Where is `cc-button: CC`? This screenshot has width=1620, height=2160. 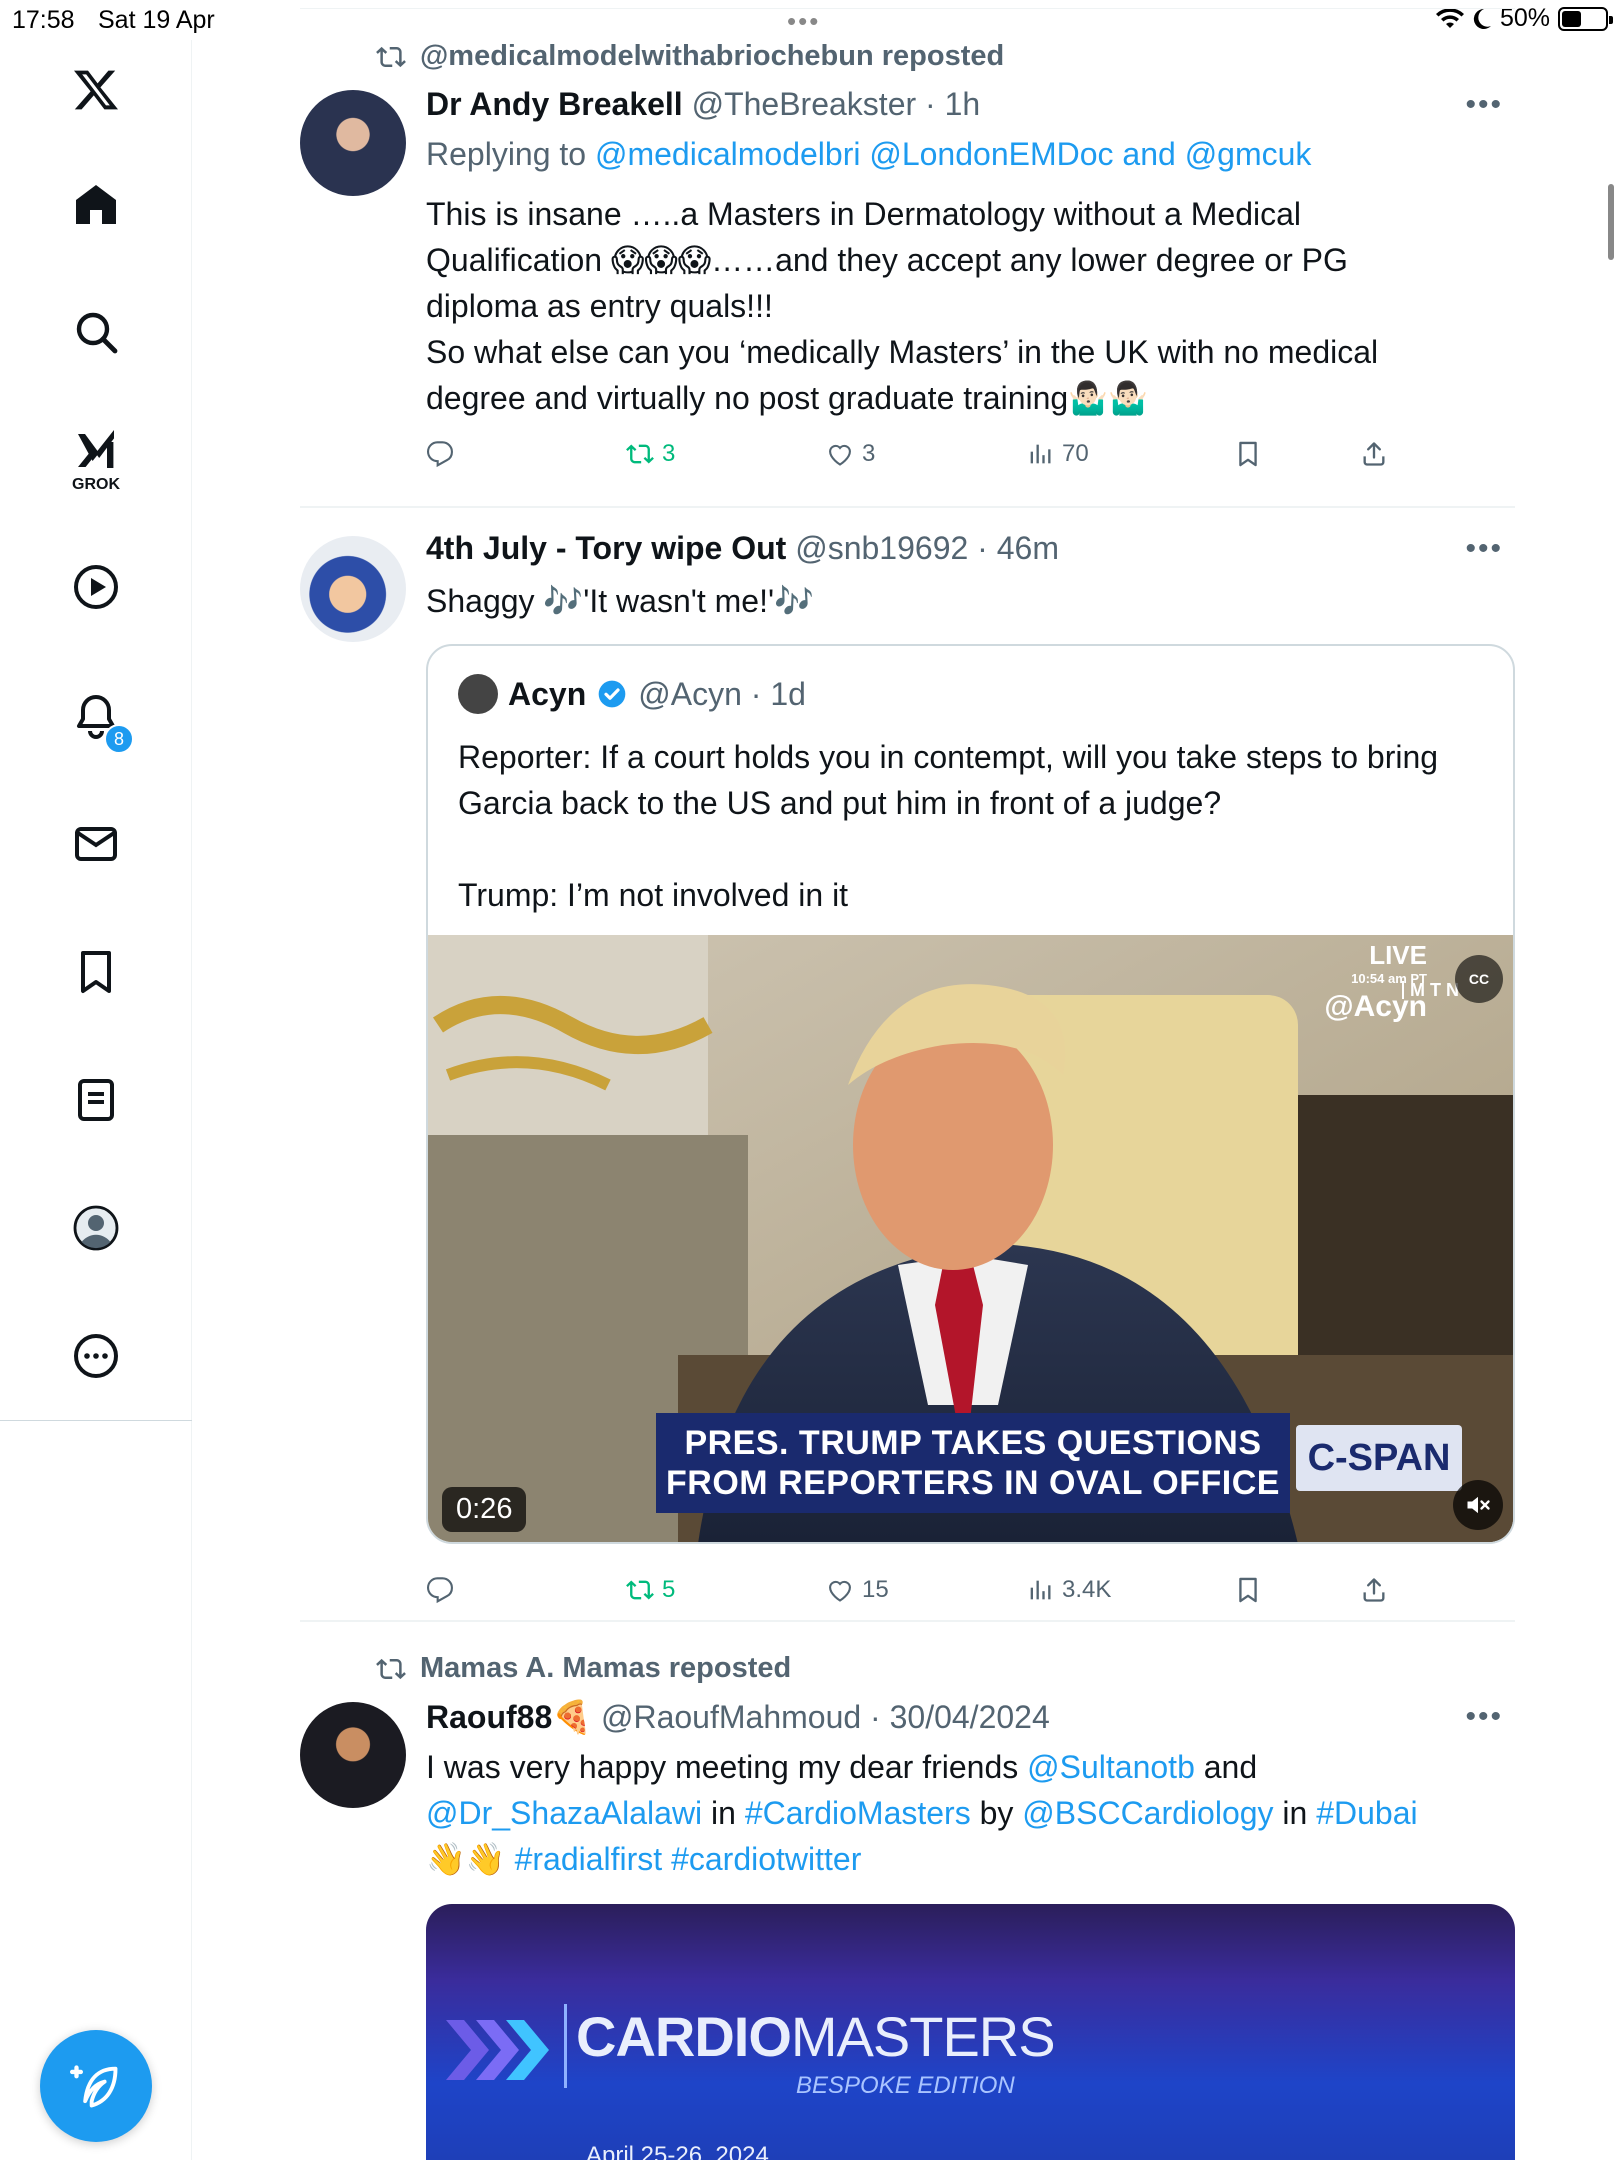
cc-button: CC is located at coordinates (1479, 979).